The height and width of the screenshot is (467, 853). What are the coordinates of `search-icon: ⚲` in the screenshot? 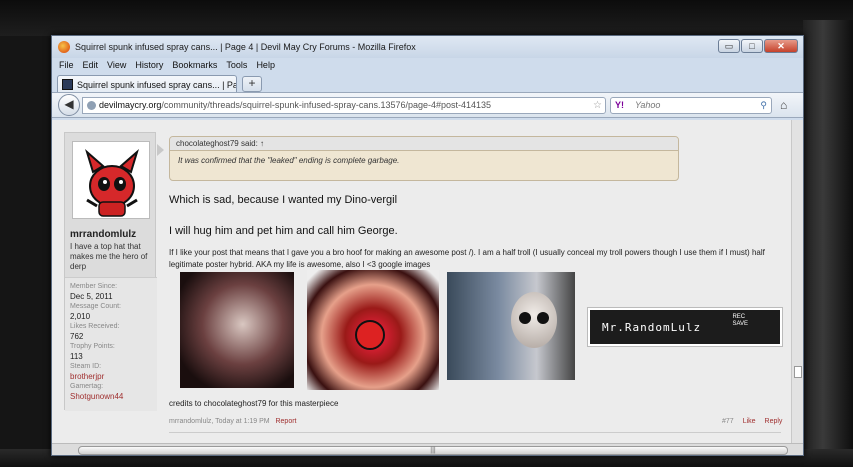 It's located at (763, 105).